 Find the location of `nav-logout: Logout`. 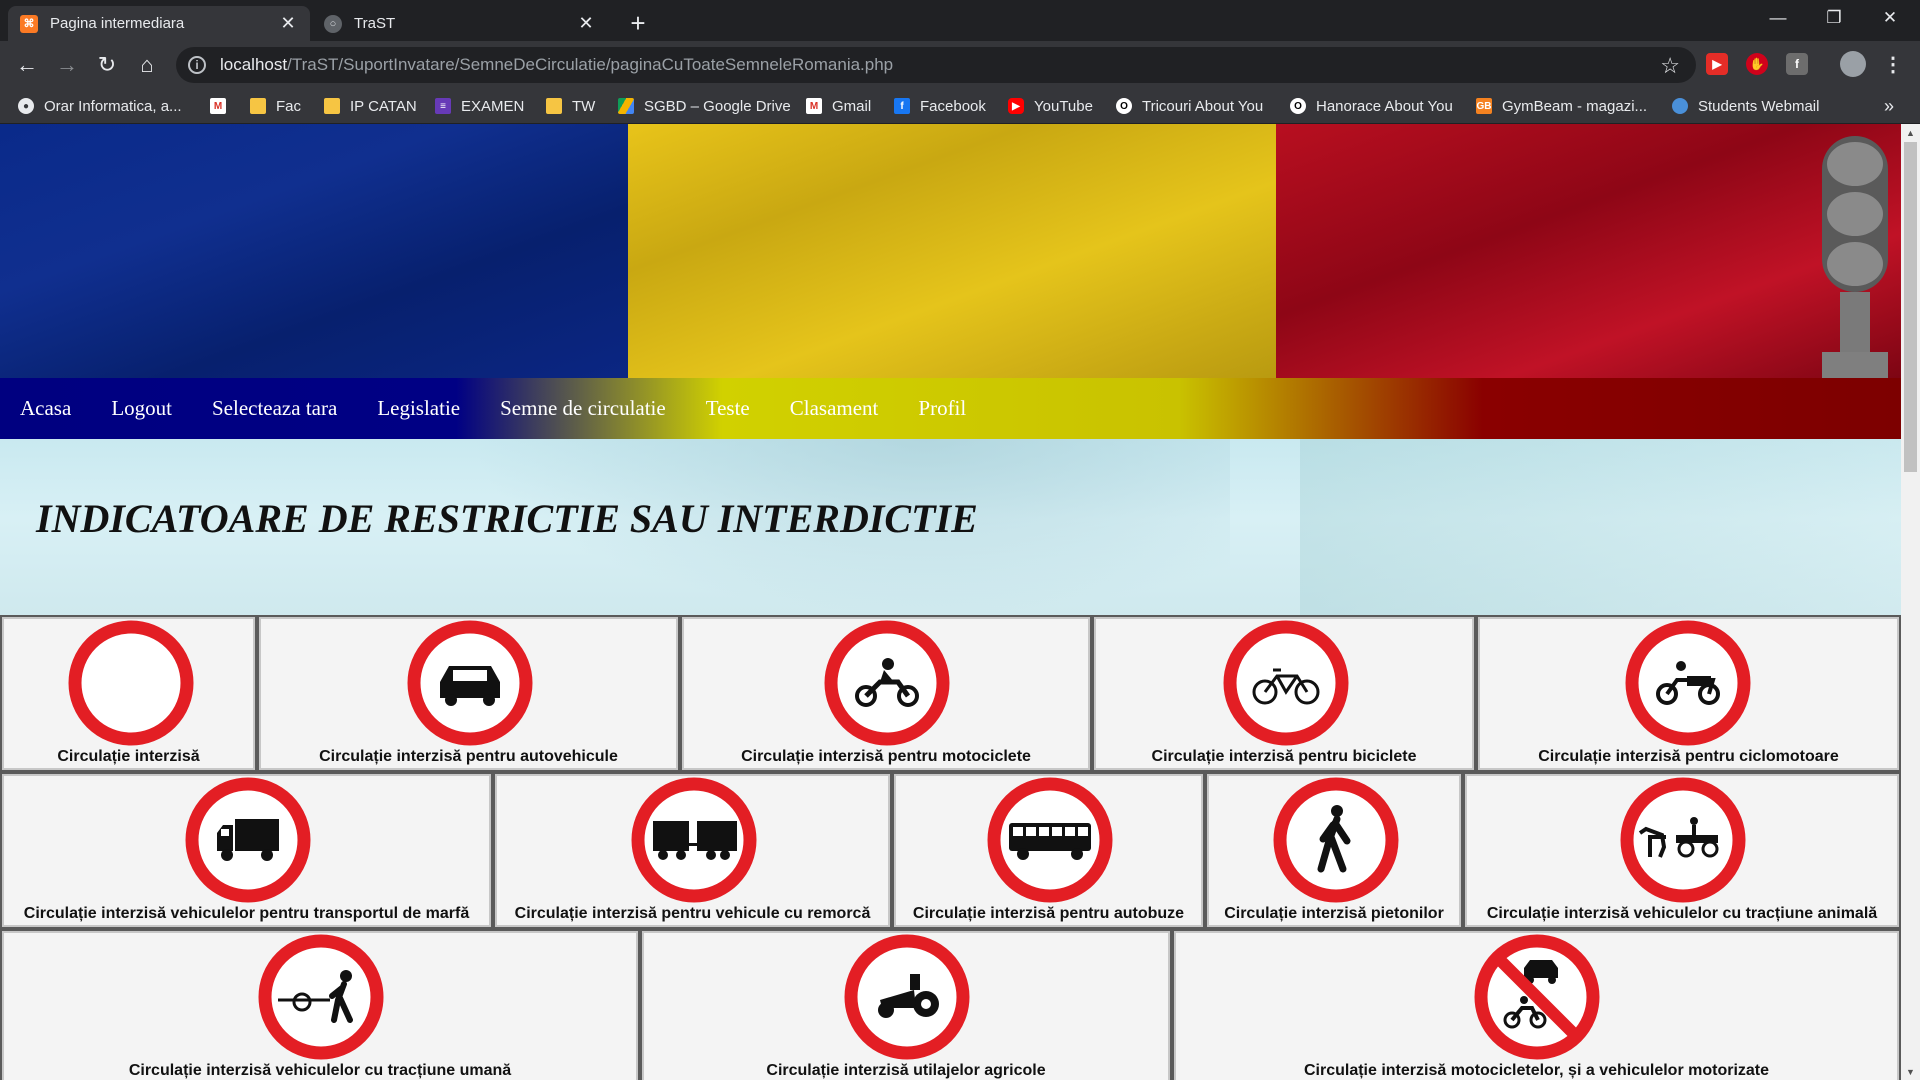

nav-logout: Logout is located at coordinates (141, 408).